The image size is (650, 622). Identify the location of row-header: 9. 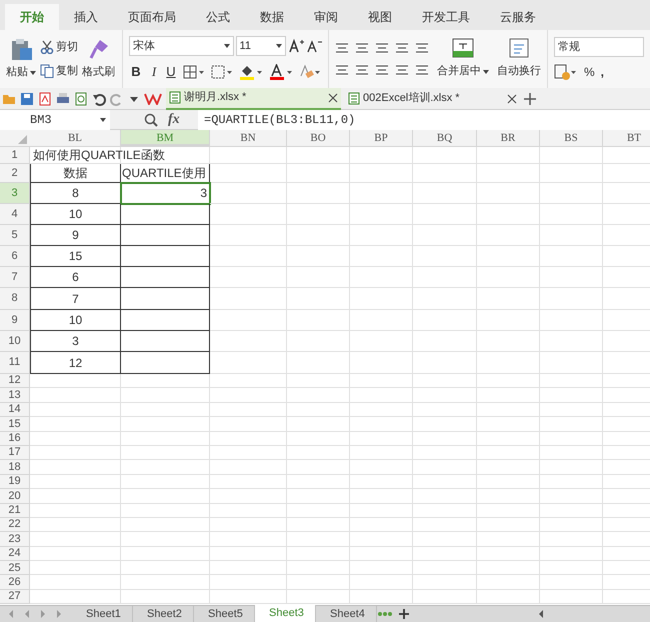
(15, 320).